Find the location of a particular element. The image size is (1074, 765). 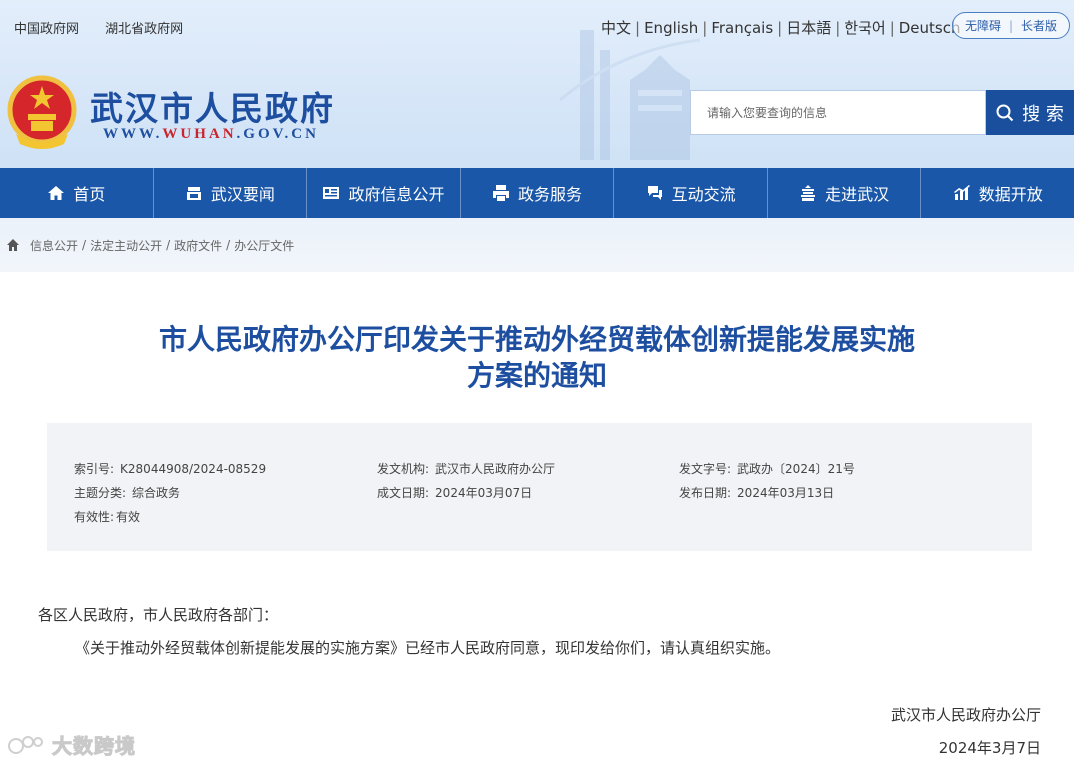

nav-gov-services: 政务服务 is located at coordinates (538, 193).